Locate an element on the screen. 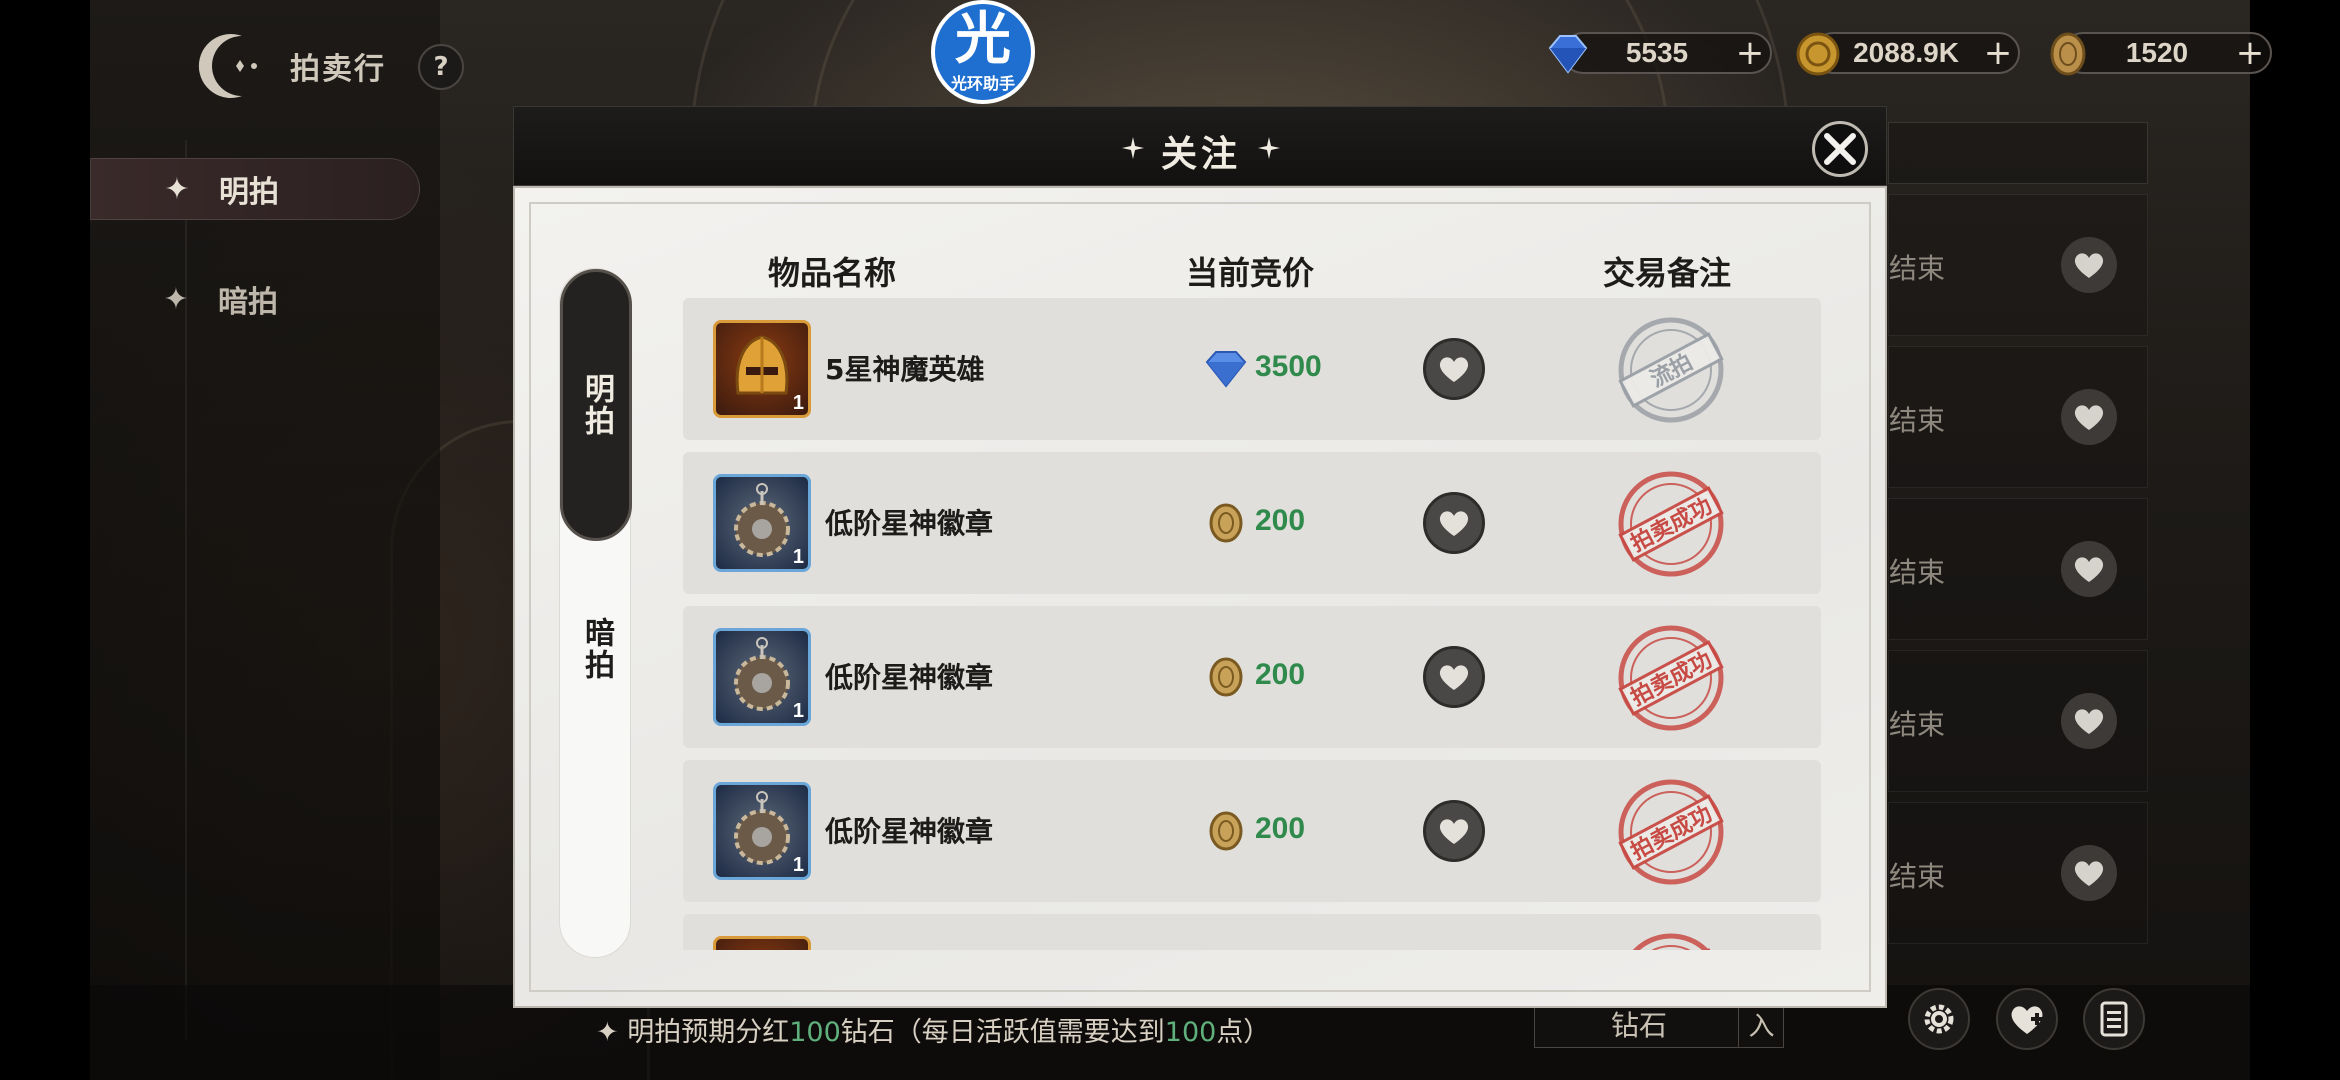 This screenshot has width=2340, height=1080. dividend-tip: ✦ 明拍预期分红100钻石（每日活跃值需要达到100点） is located at coordinates (933, 1032).